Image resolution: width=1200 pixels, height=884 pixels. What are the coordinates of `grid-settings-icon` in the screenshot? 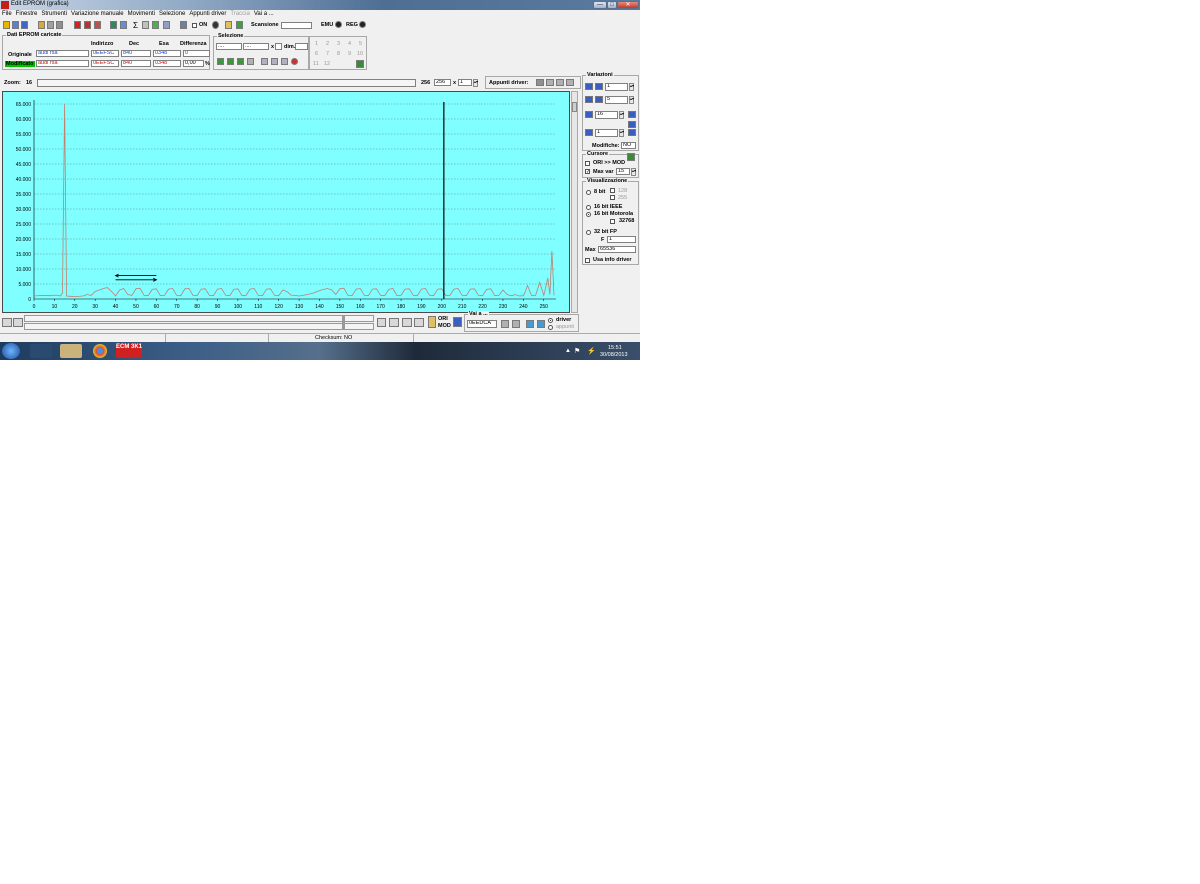 It's located at (360, 64).